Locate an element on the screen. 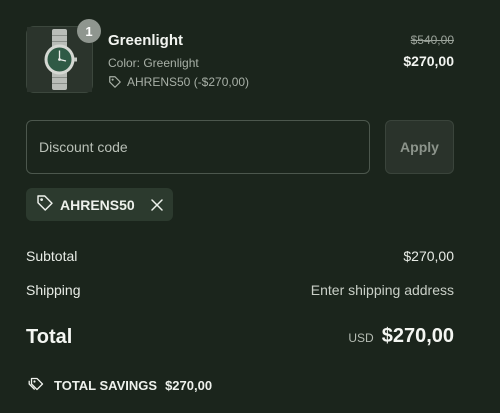  product-discount-text: AHRENS50 (-$270,00) is located at coordinates (188, 82).